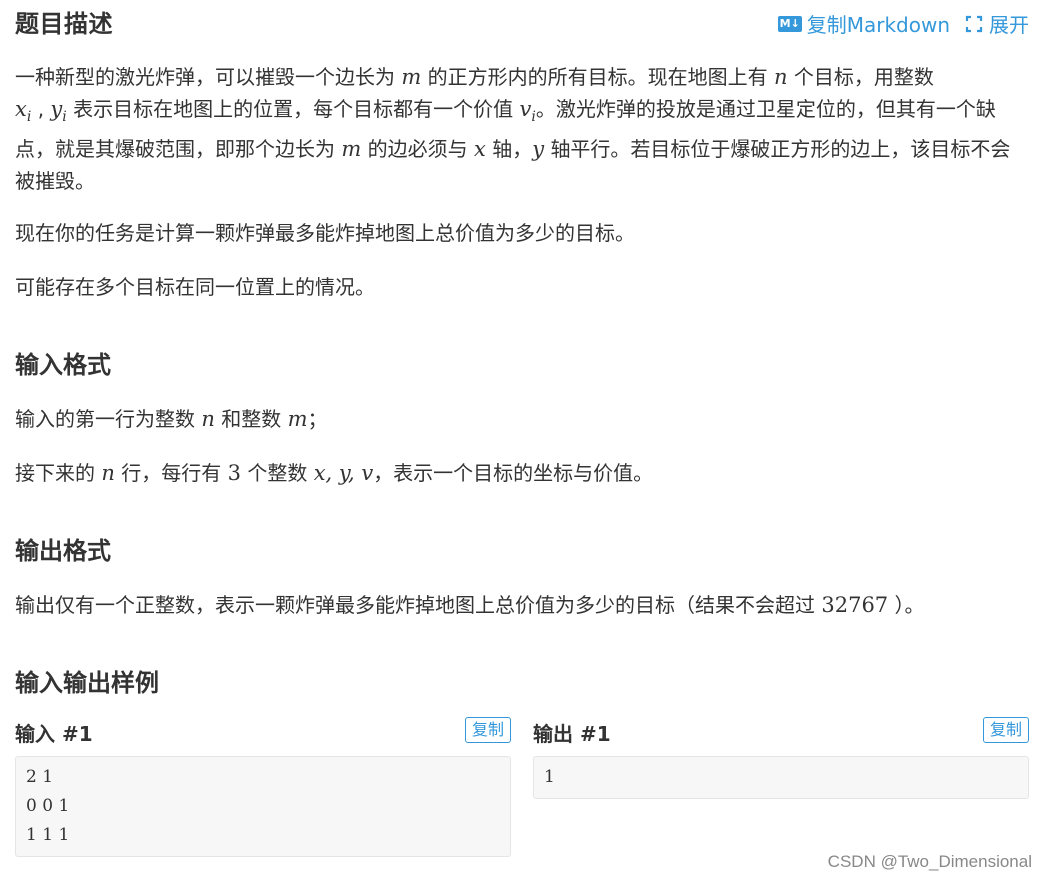 Image resolution: width=1046 pixels, height=880 pixels. I want to click on expand-button: 展开, so click(996, 23).